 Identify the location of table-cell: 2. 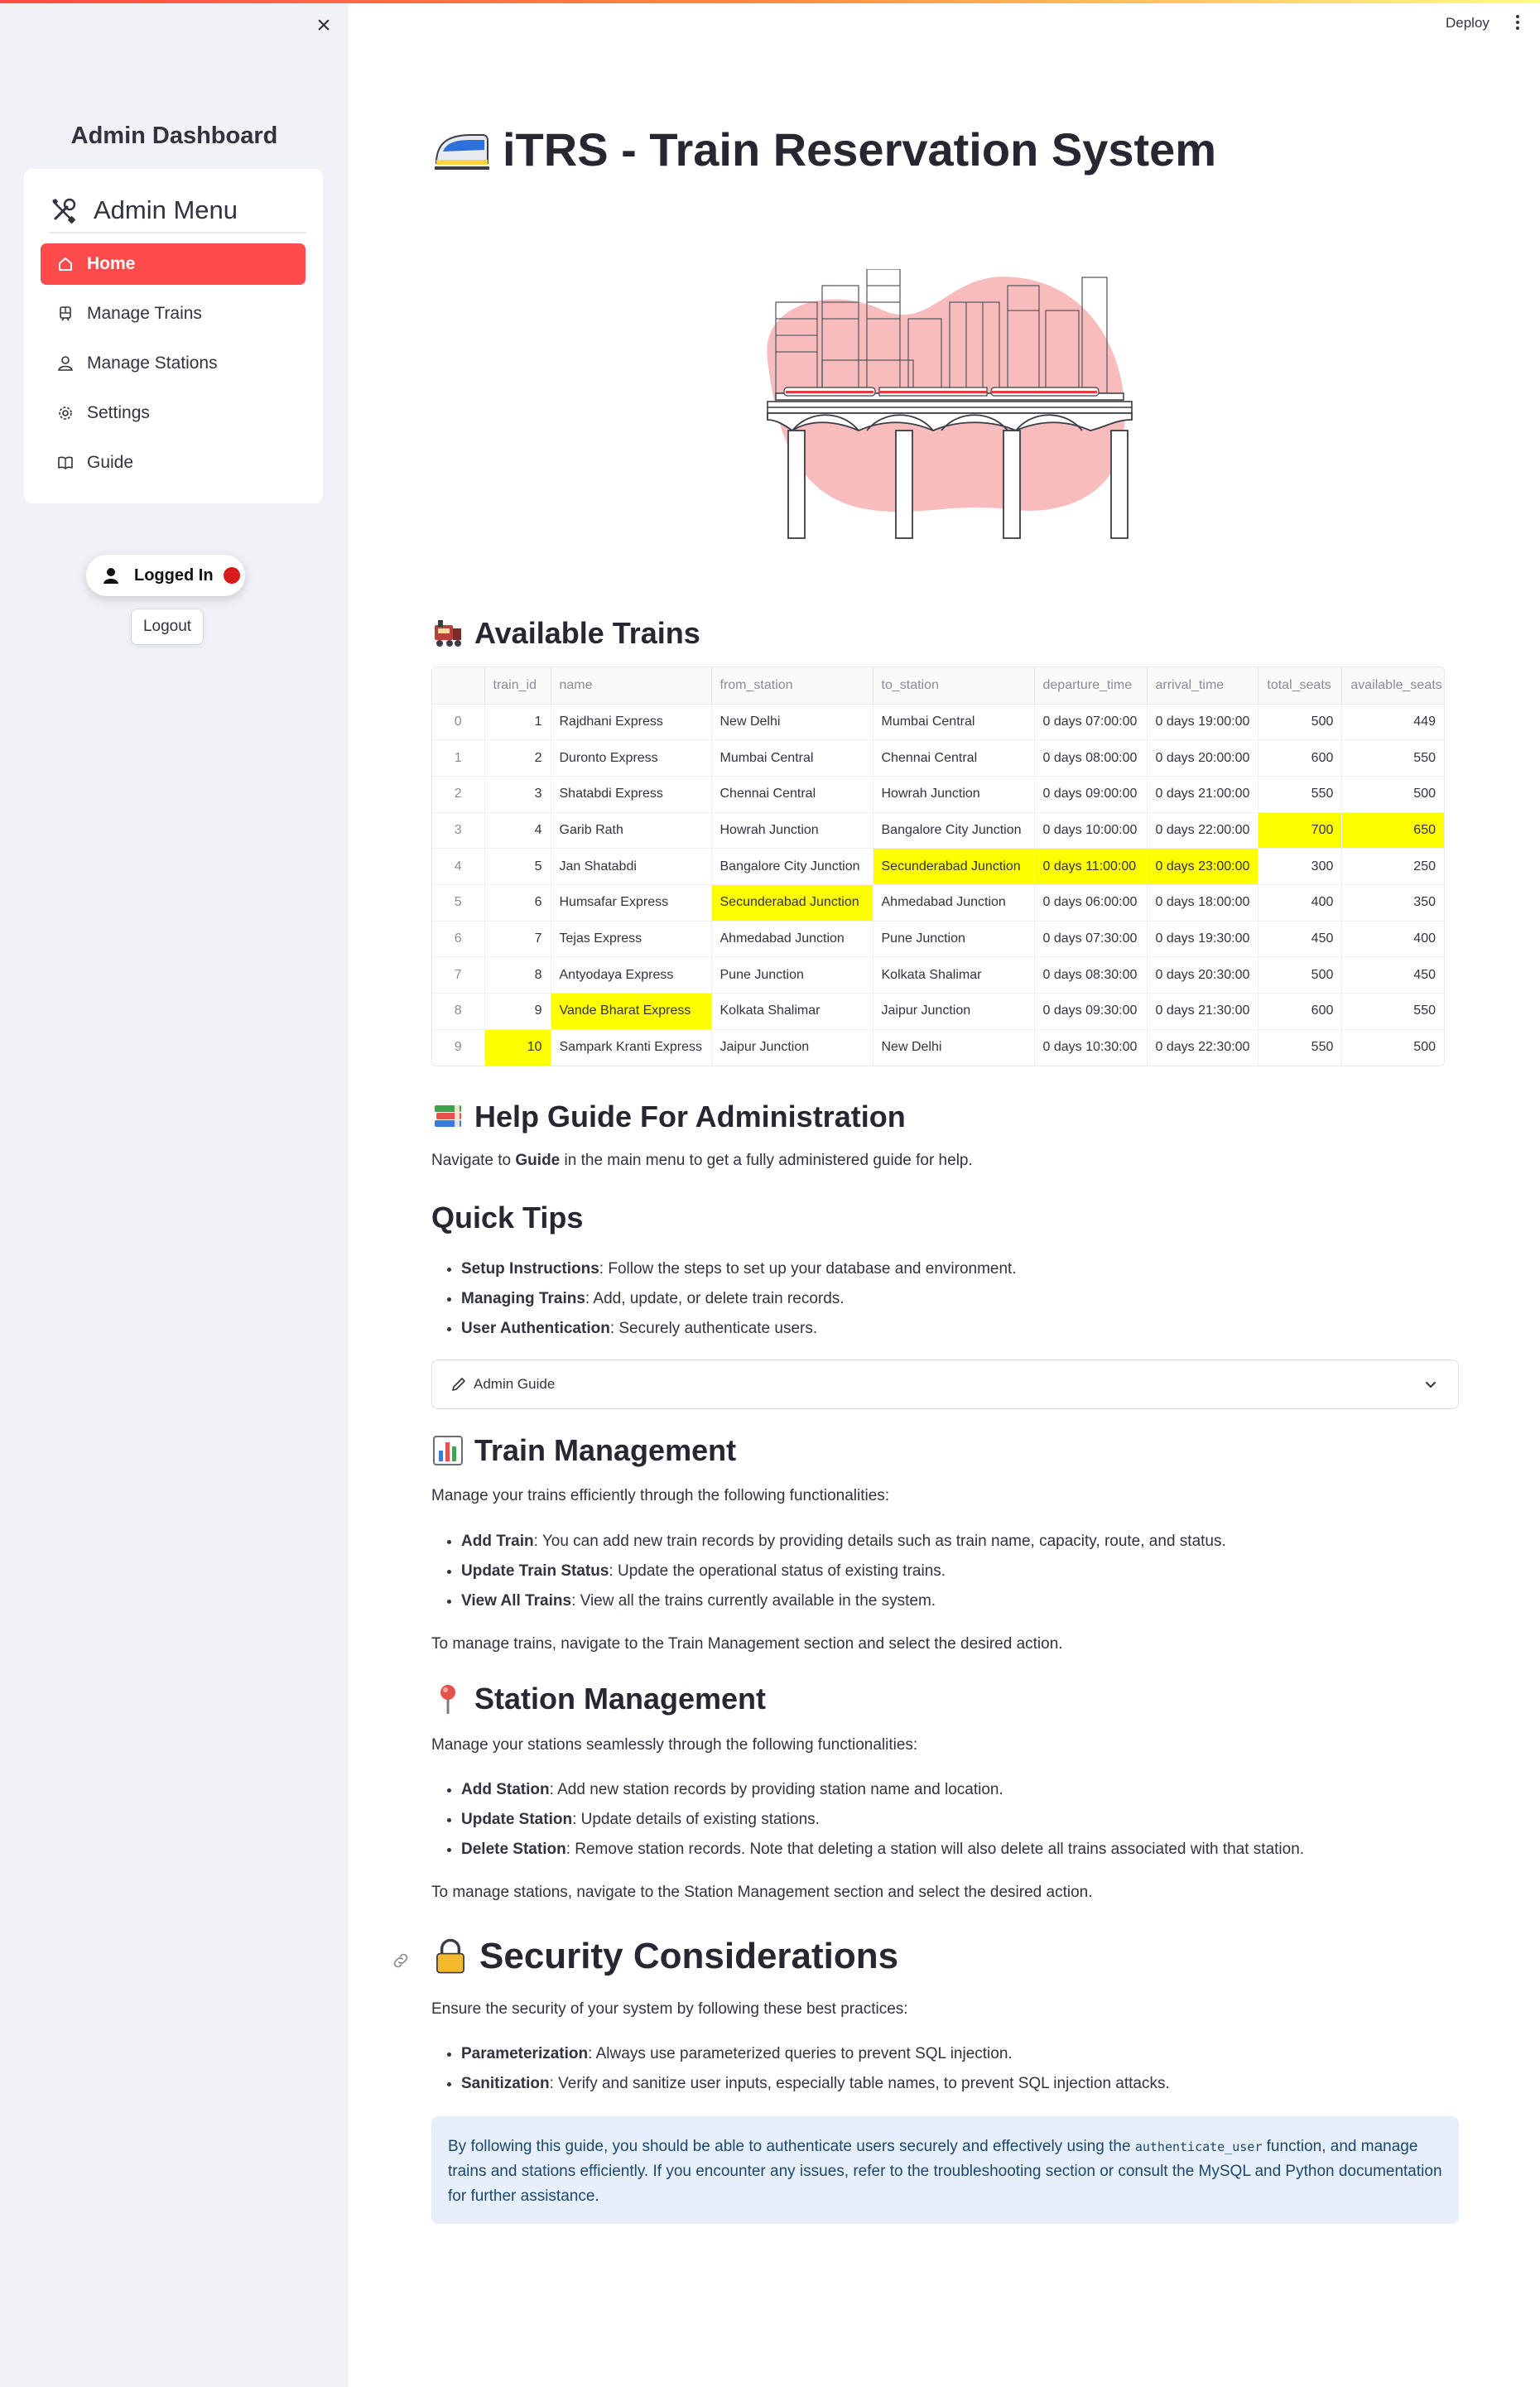
(517, 758).